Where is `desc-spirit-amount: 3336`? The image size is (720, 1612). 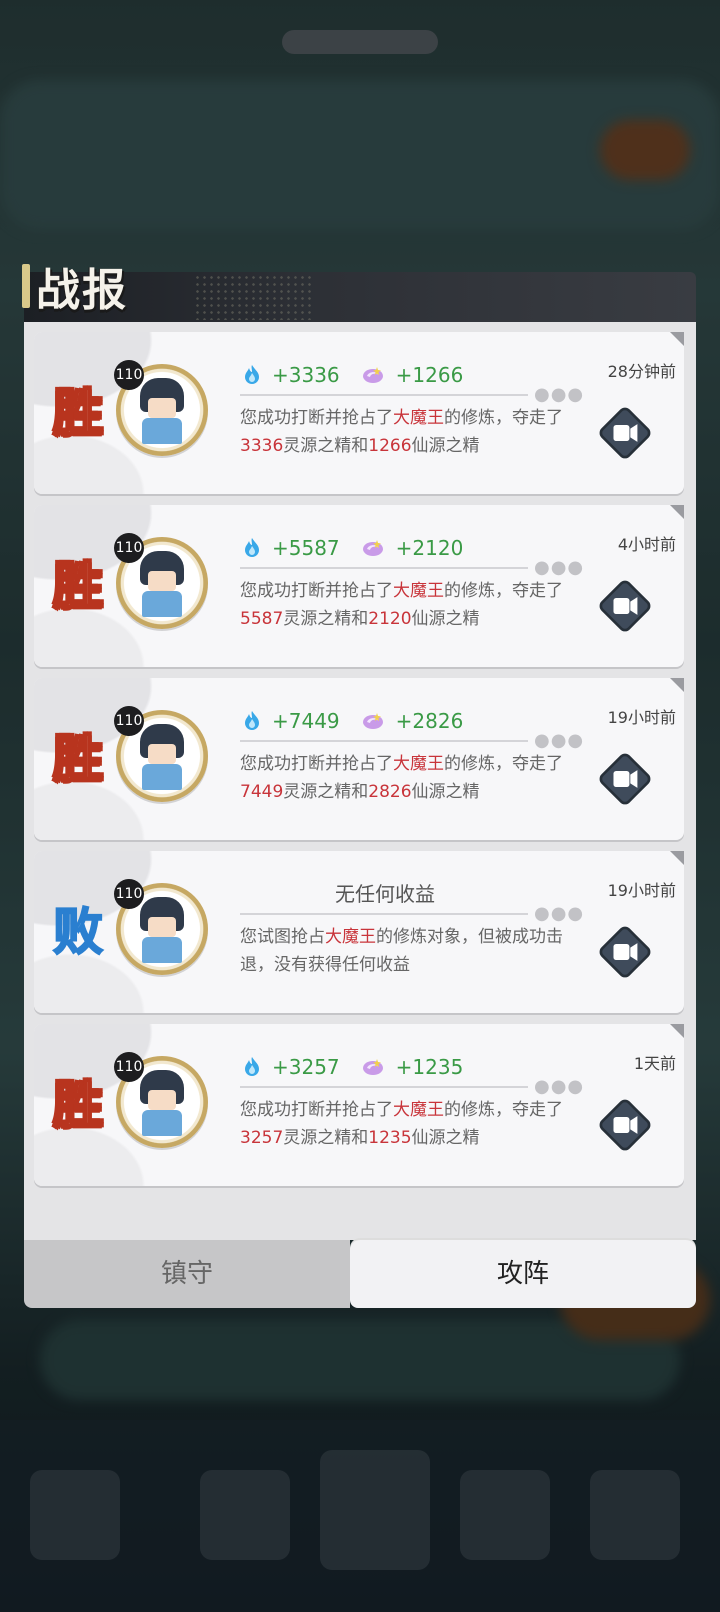 desc-spirit-amount: 3336 is located at coordinates (262, 446).